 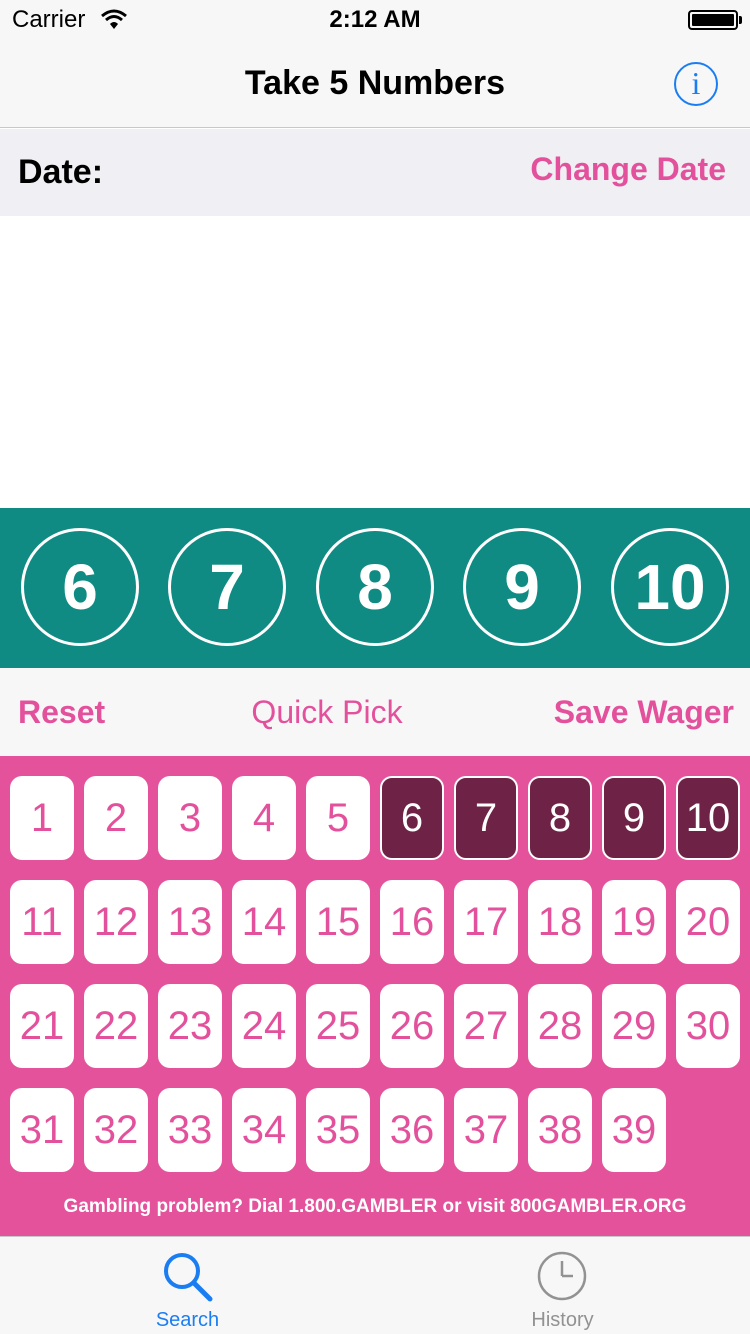 What do you see at coordinates (375, 712) in the screenshot?
I see `action-row: Reset Quick Pick Save Wager` at bounding box center [375, 712].